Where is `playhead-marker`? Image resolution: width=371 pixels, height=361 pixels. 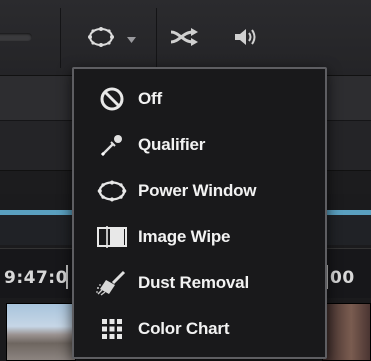
playhead-marker is located at coordinates (67, 277).